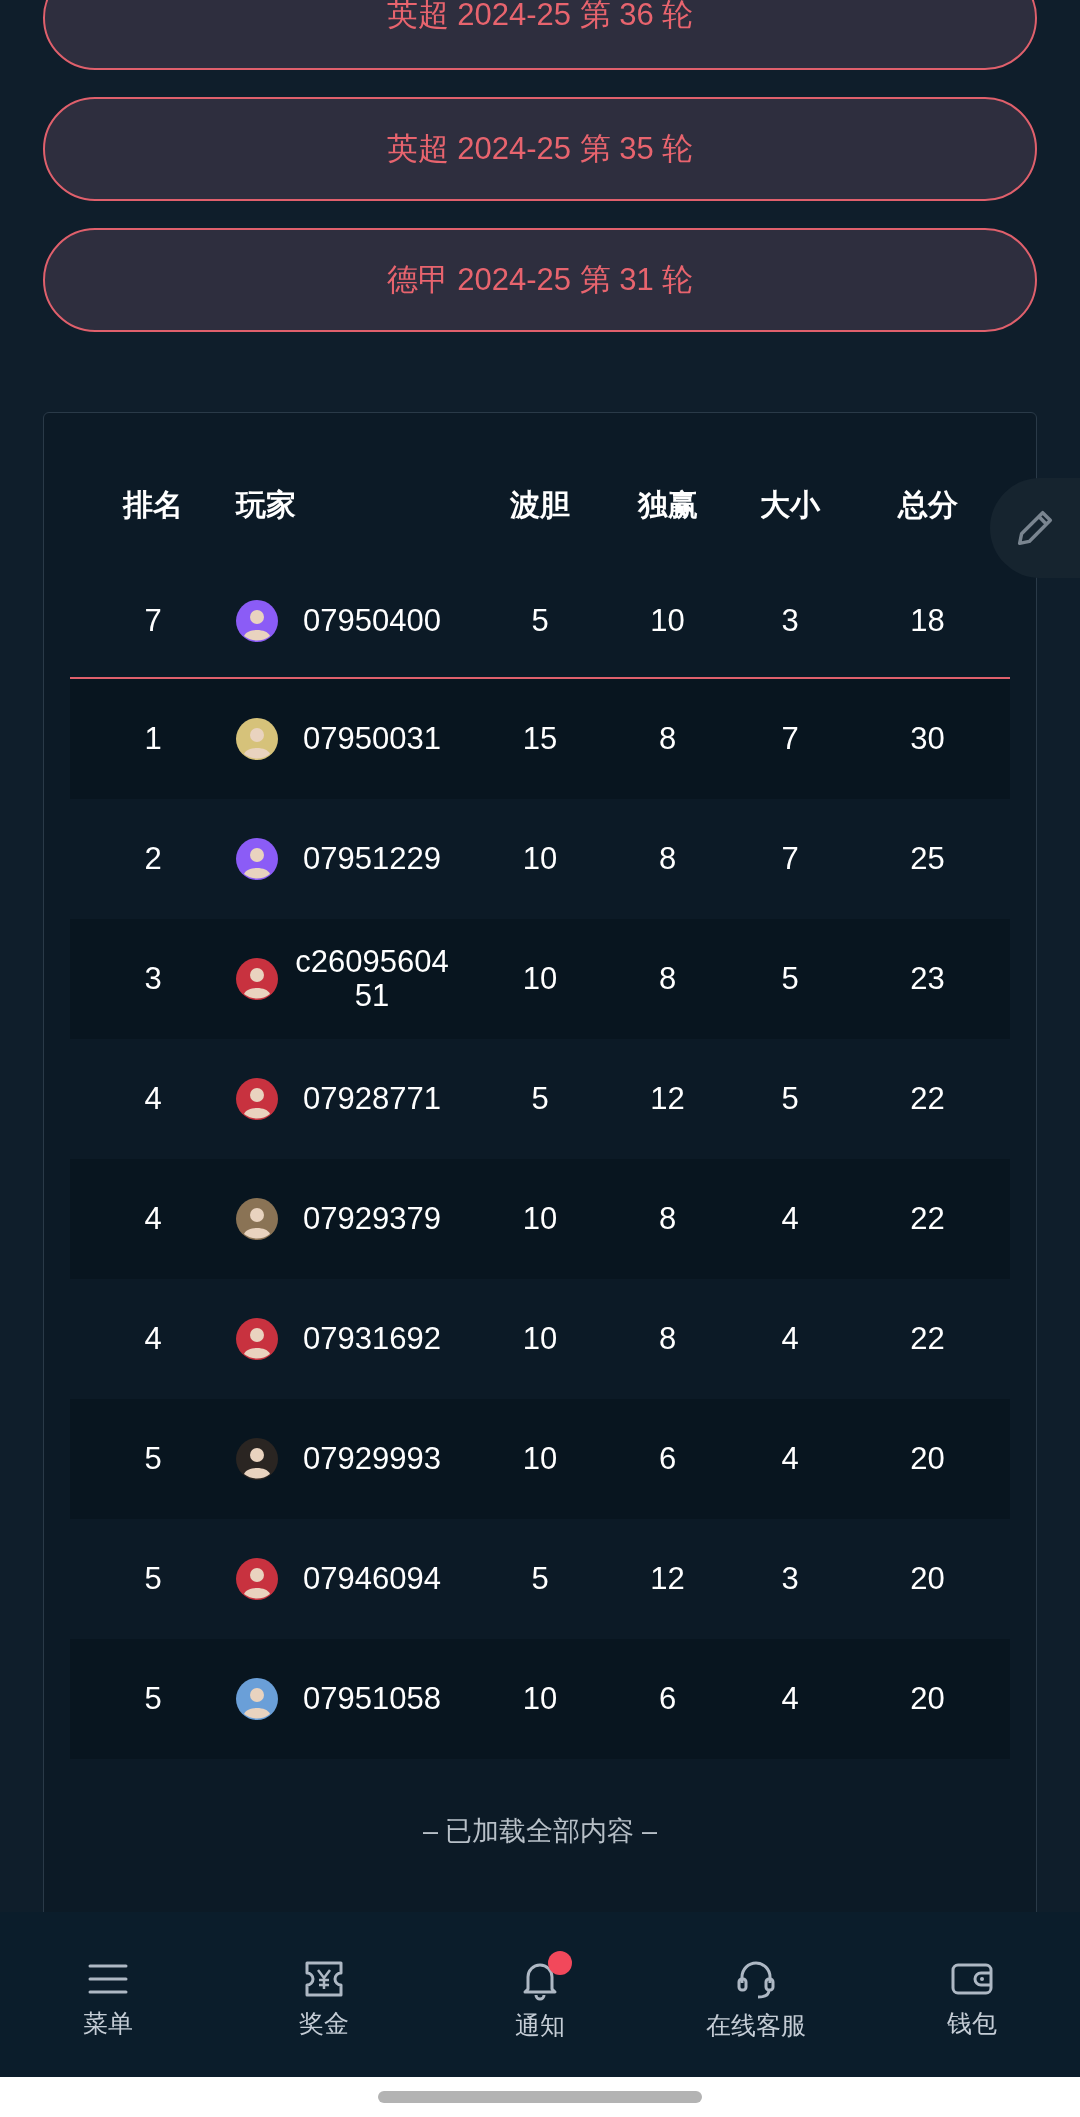  What do you see at coordinates (540, 280) in the screenshot?
I see `round-button: 德甲 2024-25 第 31 轮` at bounding box center [540, 280].